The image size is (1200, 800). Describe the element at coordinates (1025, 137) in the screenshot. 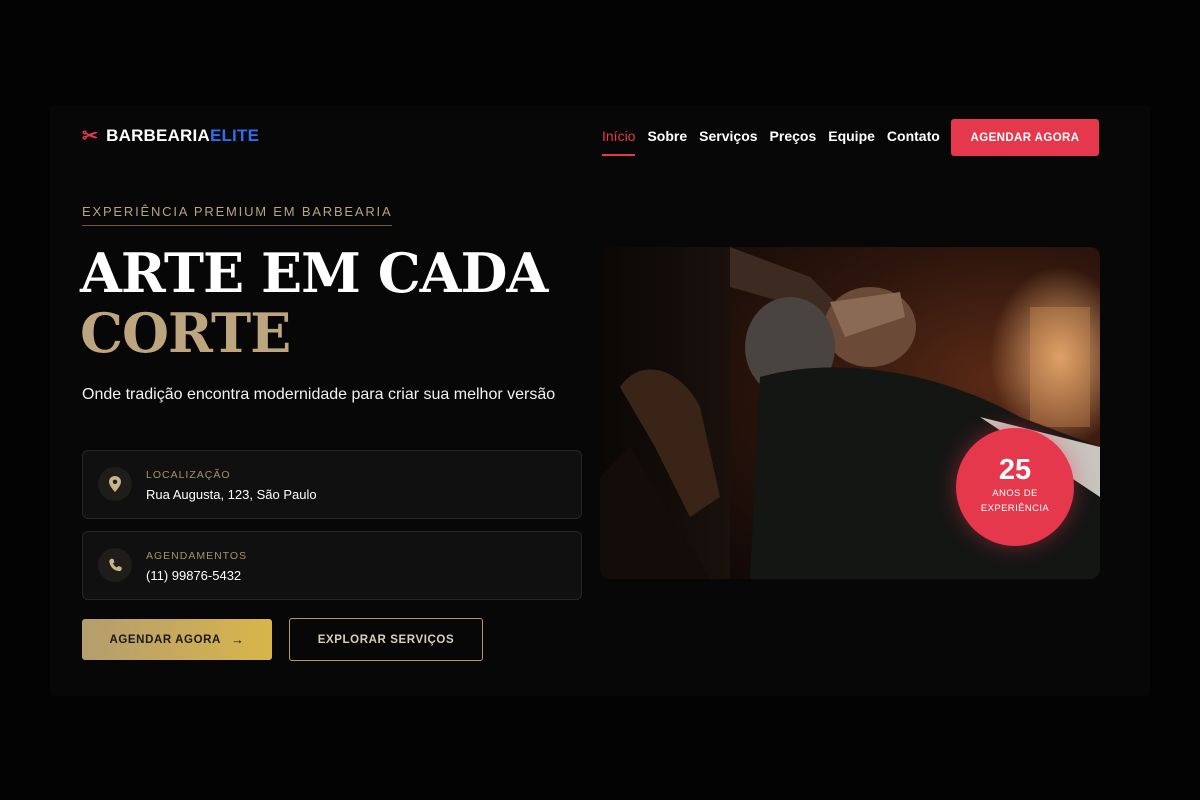

I see `header-book-button: AGENDAR AGORA` at that location.